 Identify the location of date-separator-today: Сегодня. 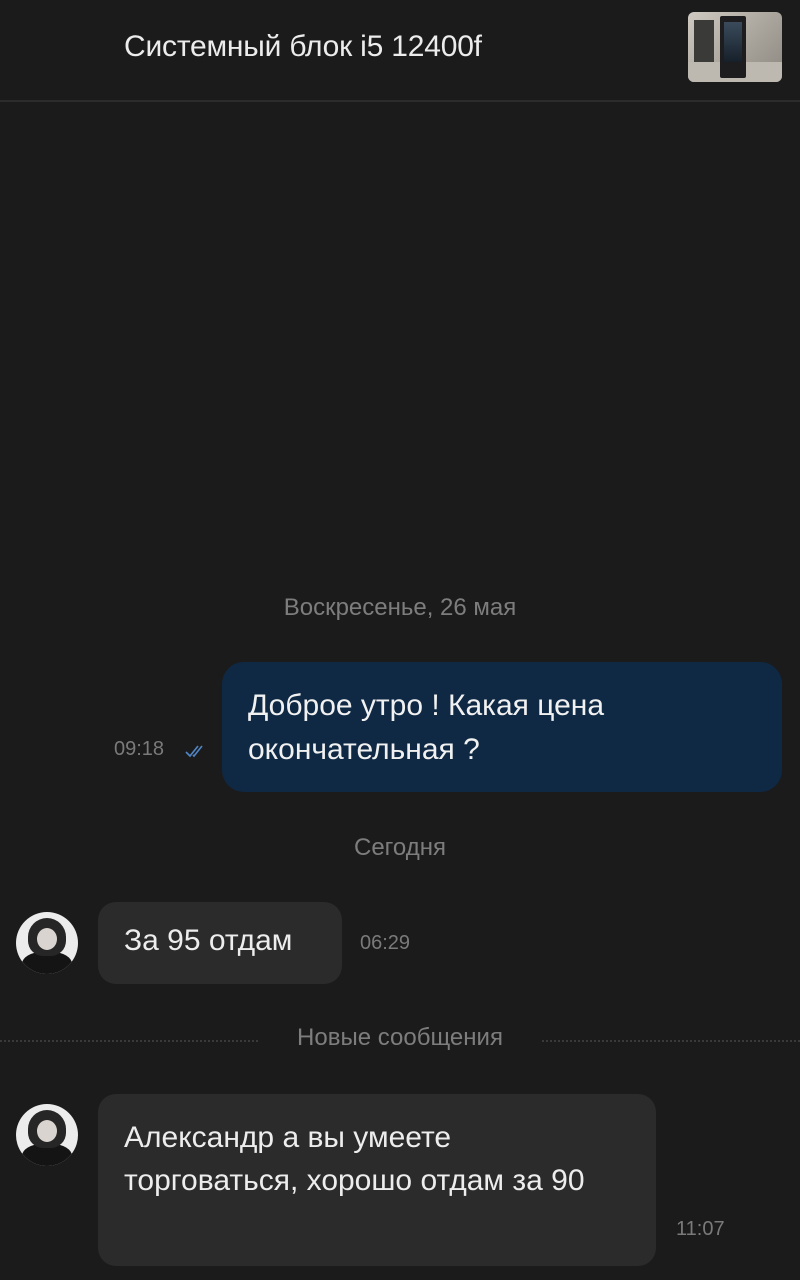
(400, 847).